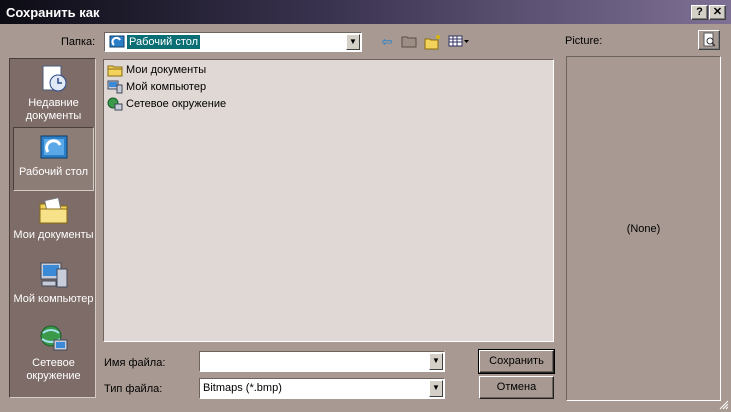 The image size is (731, 412). What do you see at coordinates (53, 147) in the screenshot?
I see `desktop-icon` at bounding box center [53, 147].